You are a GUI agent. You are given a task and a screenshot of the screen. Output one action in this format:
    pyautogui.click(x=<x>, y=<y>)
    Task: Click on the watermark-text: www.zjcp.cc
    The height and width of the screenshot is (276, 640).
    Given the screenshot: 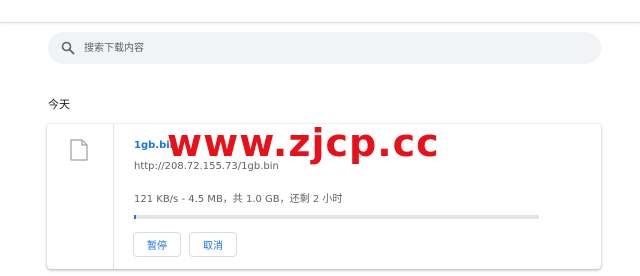 What is the action you would take?
    pyautogui.click(x=303, y=143)
    